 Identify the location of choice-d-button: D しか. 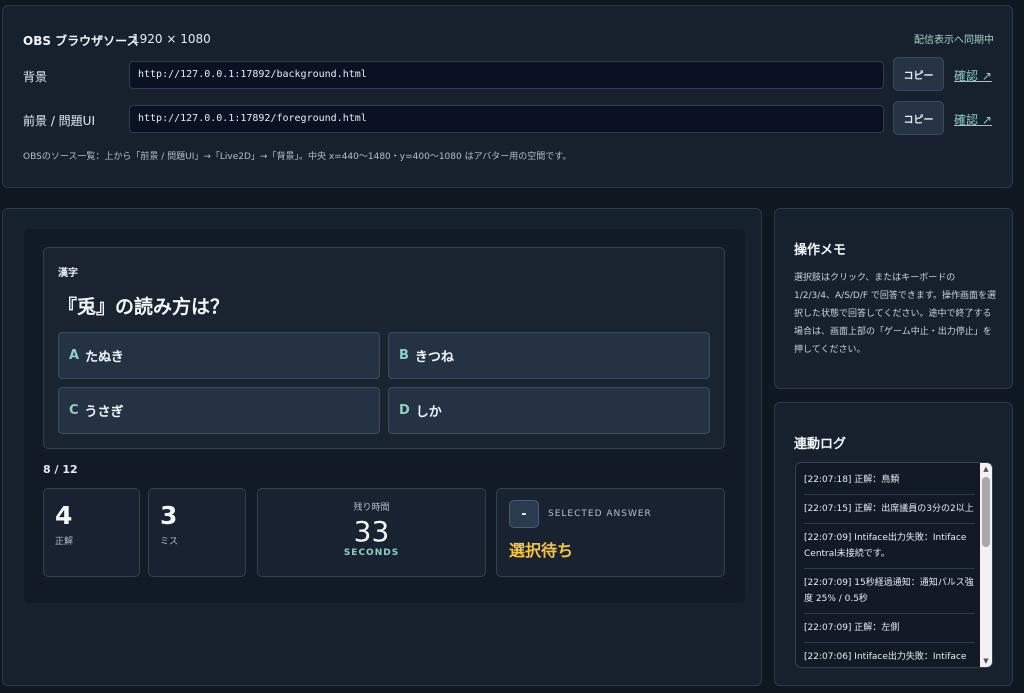
(549, 410).